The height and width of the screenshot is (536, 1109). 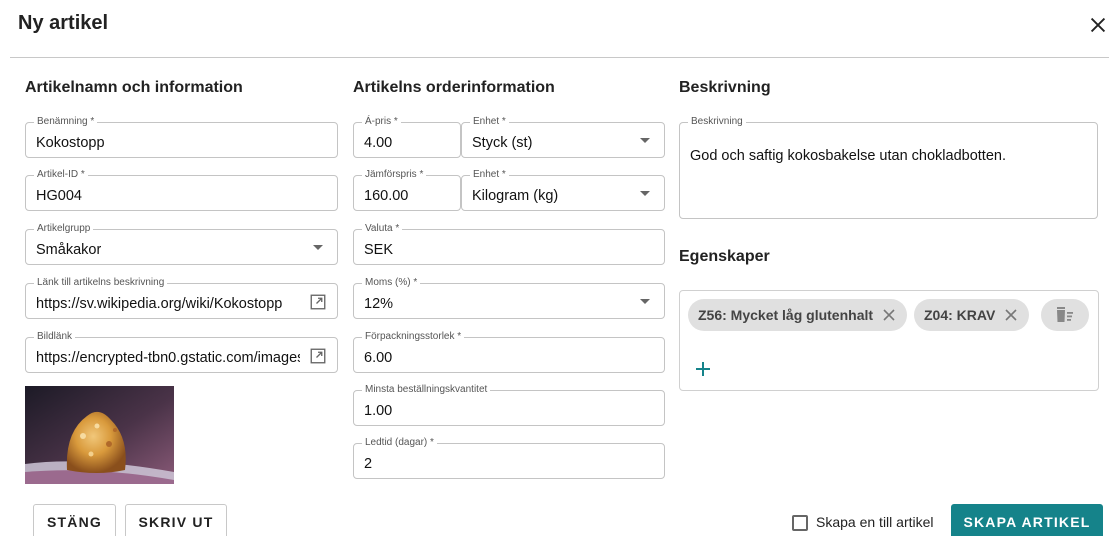 What do you see at coordinates (489, 122) in the screenshot?
I see `unit-label: Enhet *` at bounding box center [489, 122].